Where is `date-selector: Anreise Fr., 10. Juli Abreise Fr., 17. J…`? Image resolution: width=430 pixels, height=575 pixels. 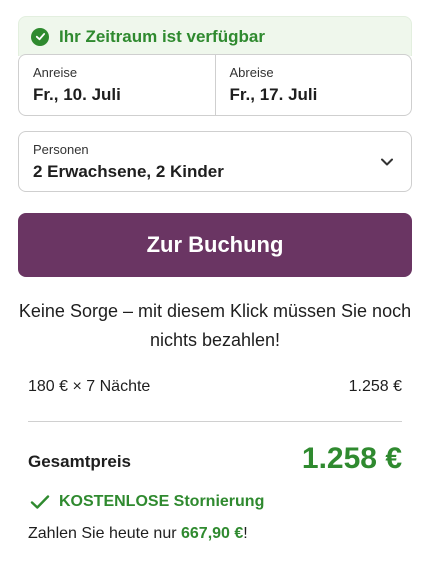 date-selector: Anreise Fr., 10. Juli Abreise Fr., 17. J… is located at coordinates (215, 85).